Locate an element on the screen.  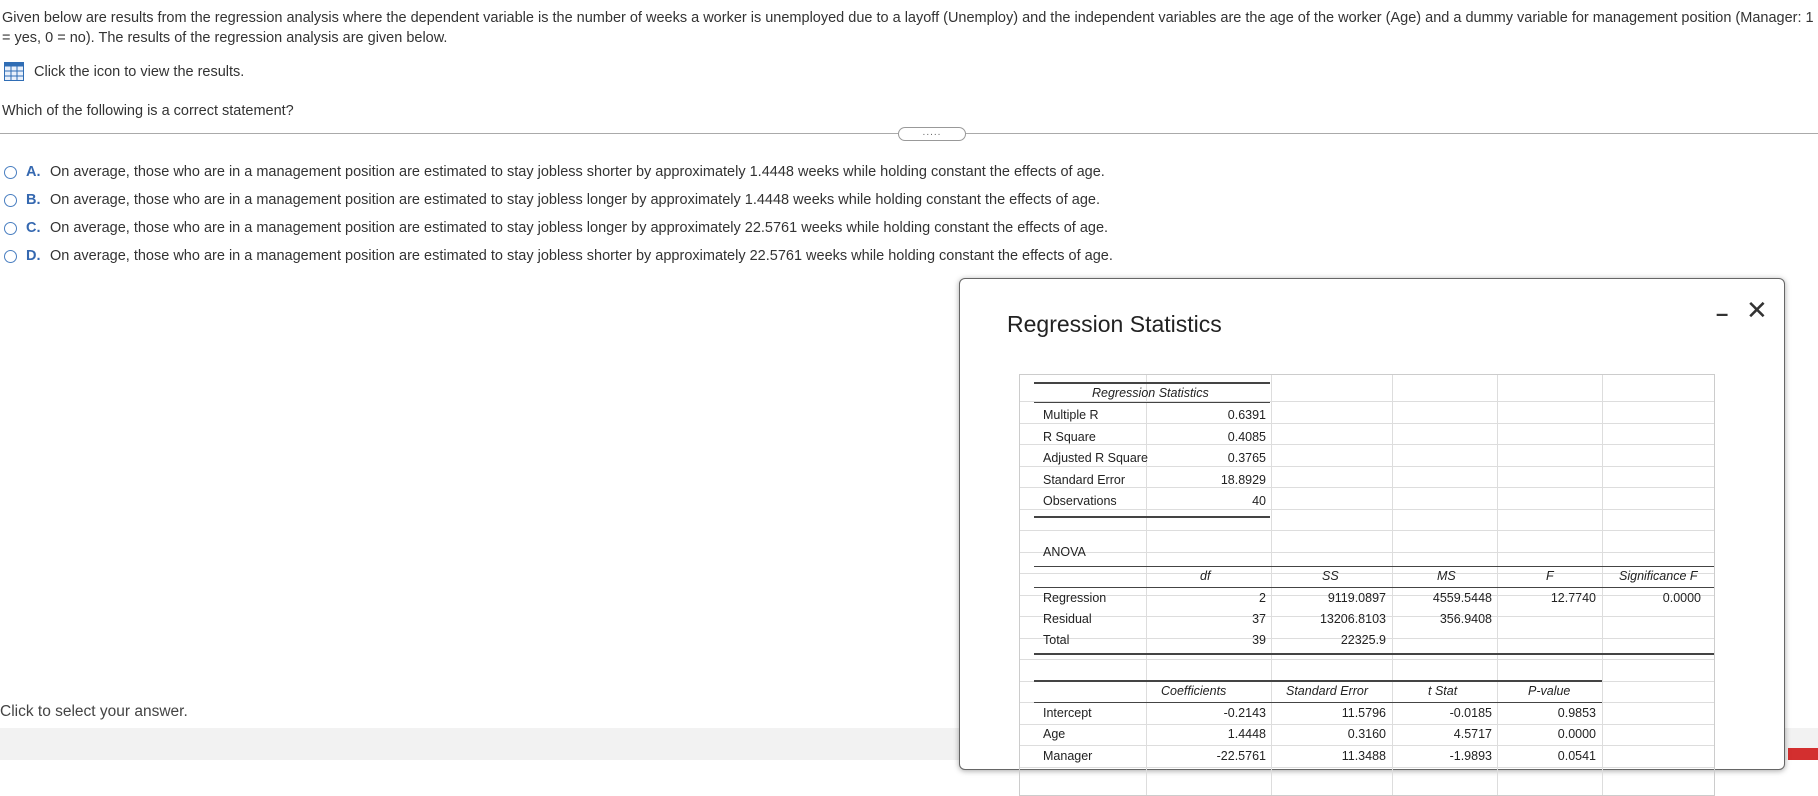
select-answer-prompt: Click to select your answer. is located at coordinates (94, 711).